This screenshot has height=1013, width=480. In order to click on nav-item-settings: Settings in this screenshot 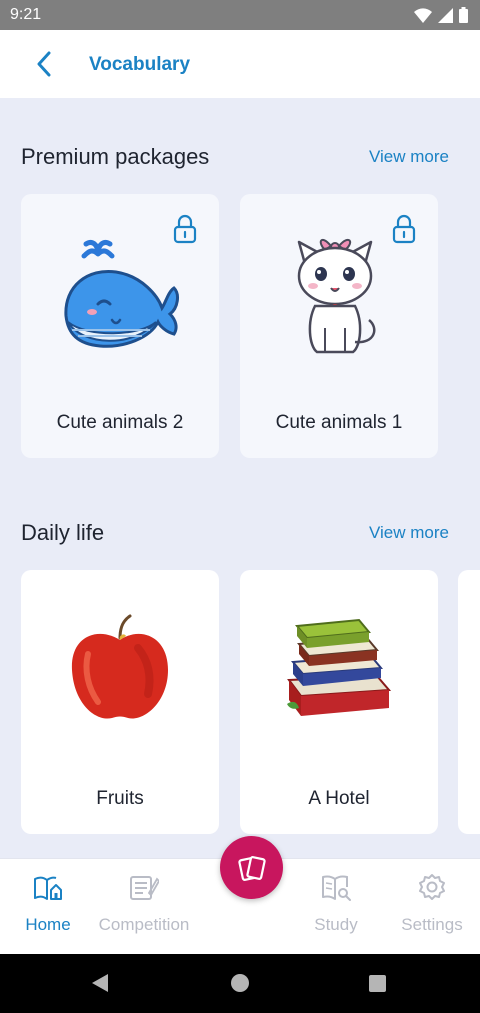, I will do `click(432, 907)`.